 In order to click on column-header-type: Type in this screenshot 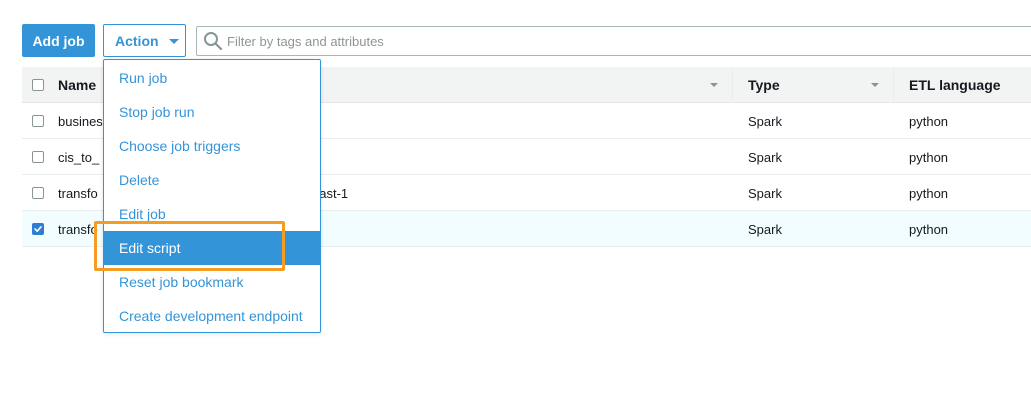, I will do `click(764, 85)`.